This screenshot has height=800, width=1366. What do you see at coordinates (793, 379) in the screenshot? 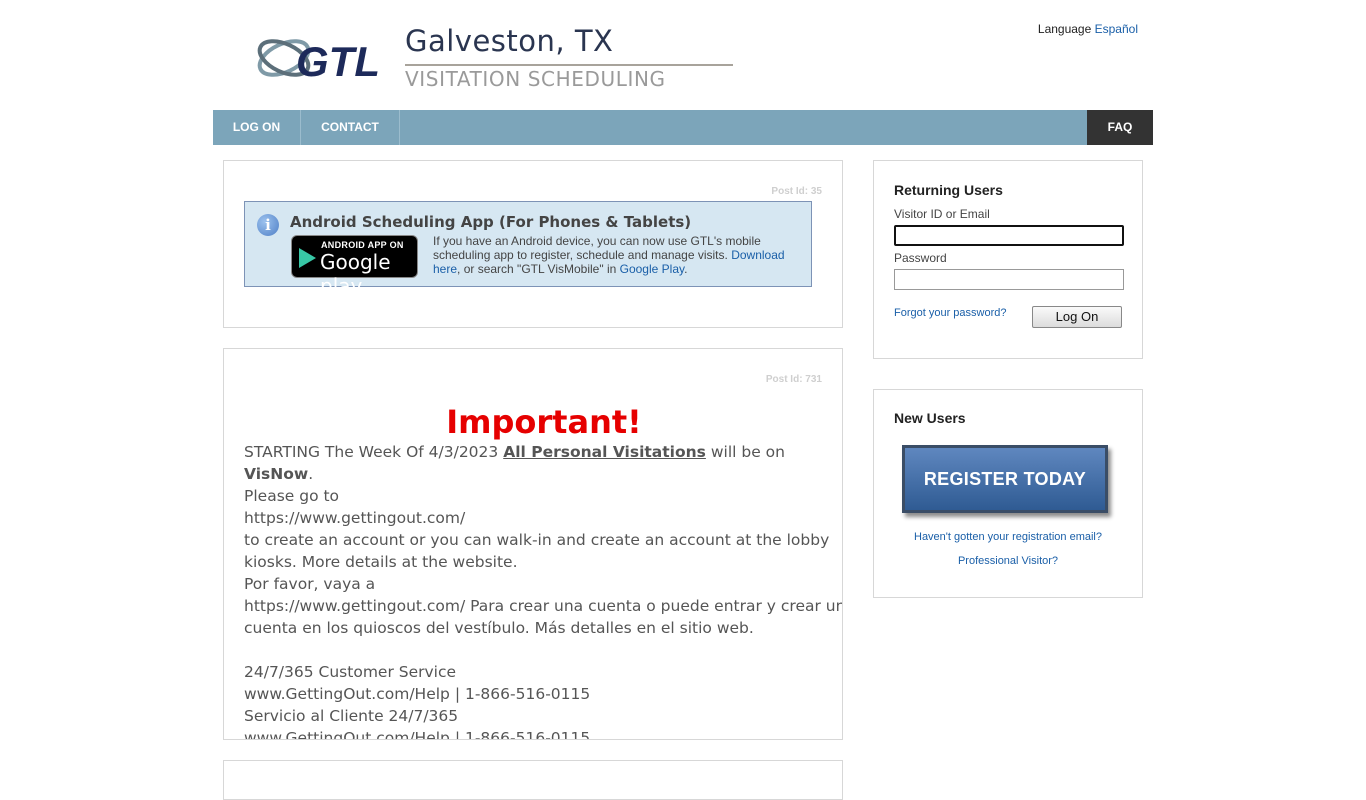
I see `post-id: Post Id: 731` at bounding box center [793, 379].